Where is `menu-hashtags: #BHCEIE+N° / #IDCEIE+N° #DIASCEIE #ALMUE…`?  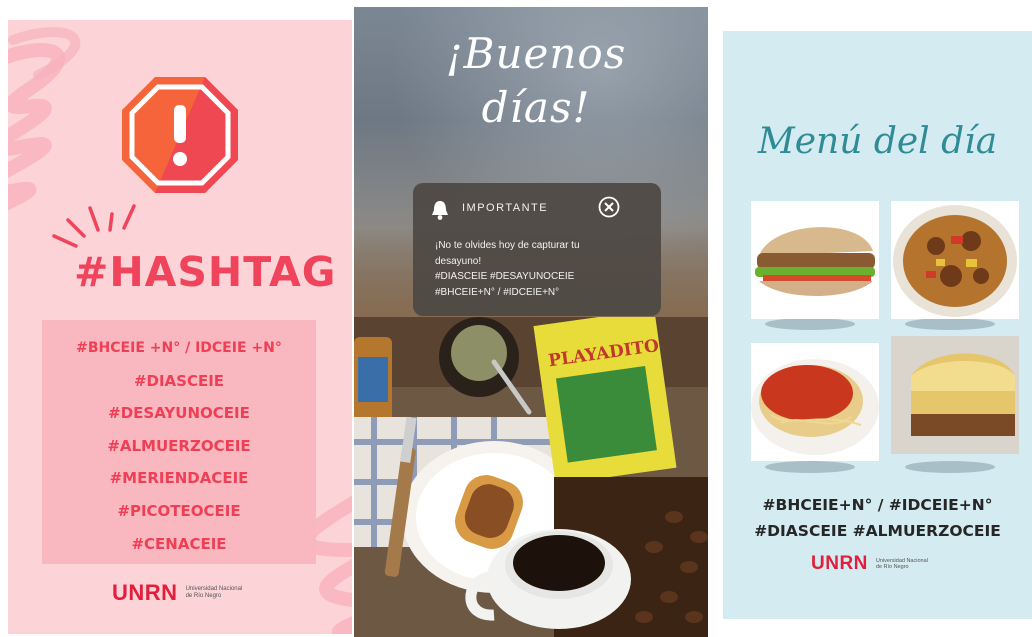
menu-hashtags: #BHCEIE+N° / #IDCEIE+N° #DIASCEIE #ALMUE… is located at coordinates (877, 518).